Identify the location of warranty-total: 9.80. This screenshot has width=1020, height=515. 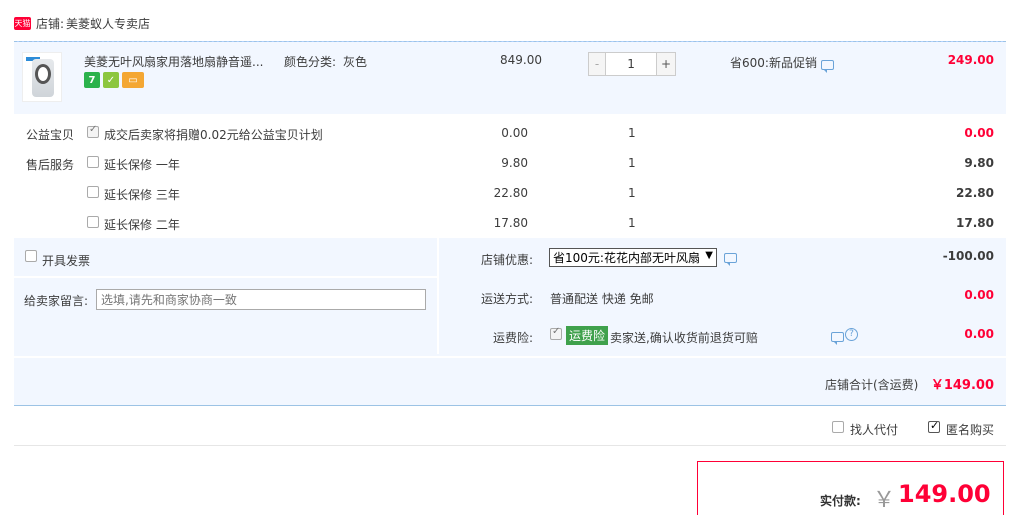
(979, 163).